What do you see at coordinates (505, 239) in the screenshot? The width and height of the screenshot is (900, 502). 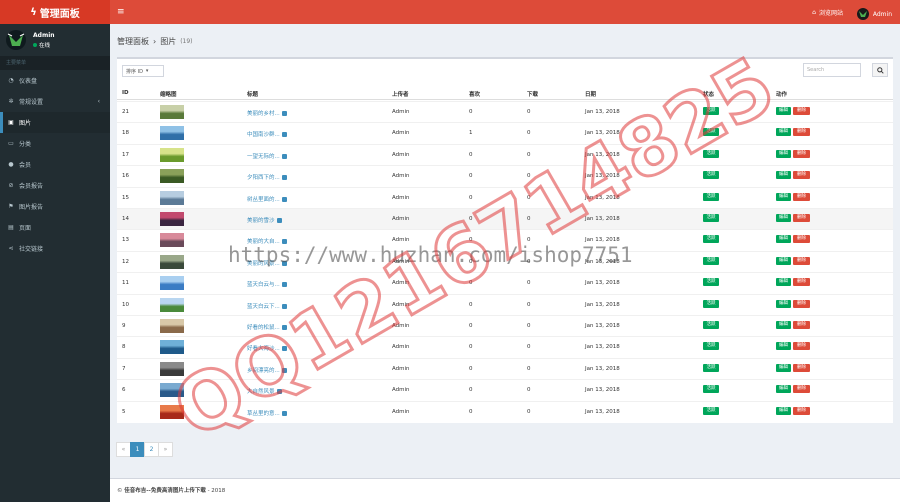 I see `table-row: 13 美丽的大自... Admin 0 0 Jan 13, 2018 活跃 编辑 删除` at bounding box center [505, 239].